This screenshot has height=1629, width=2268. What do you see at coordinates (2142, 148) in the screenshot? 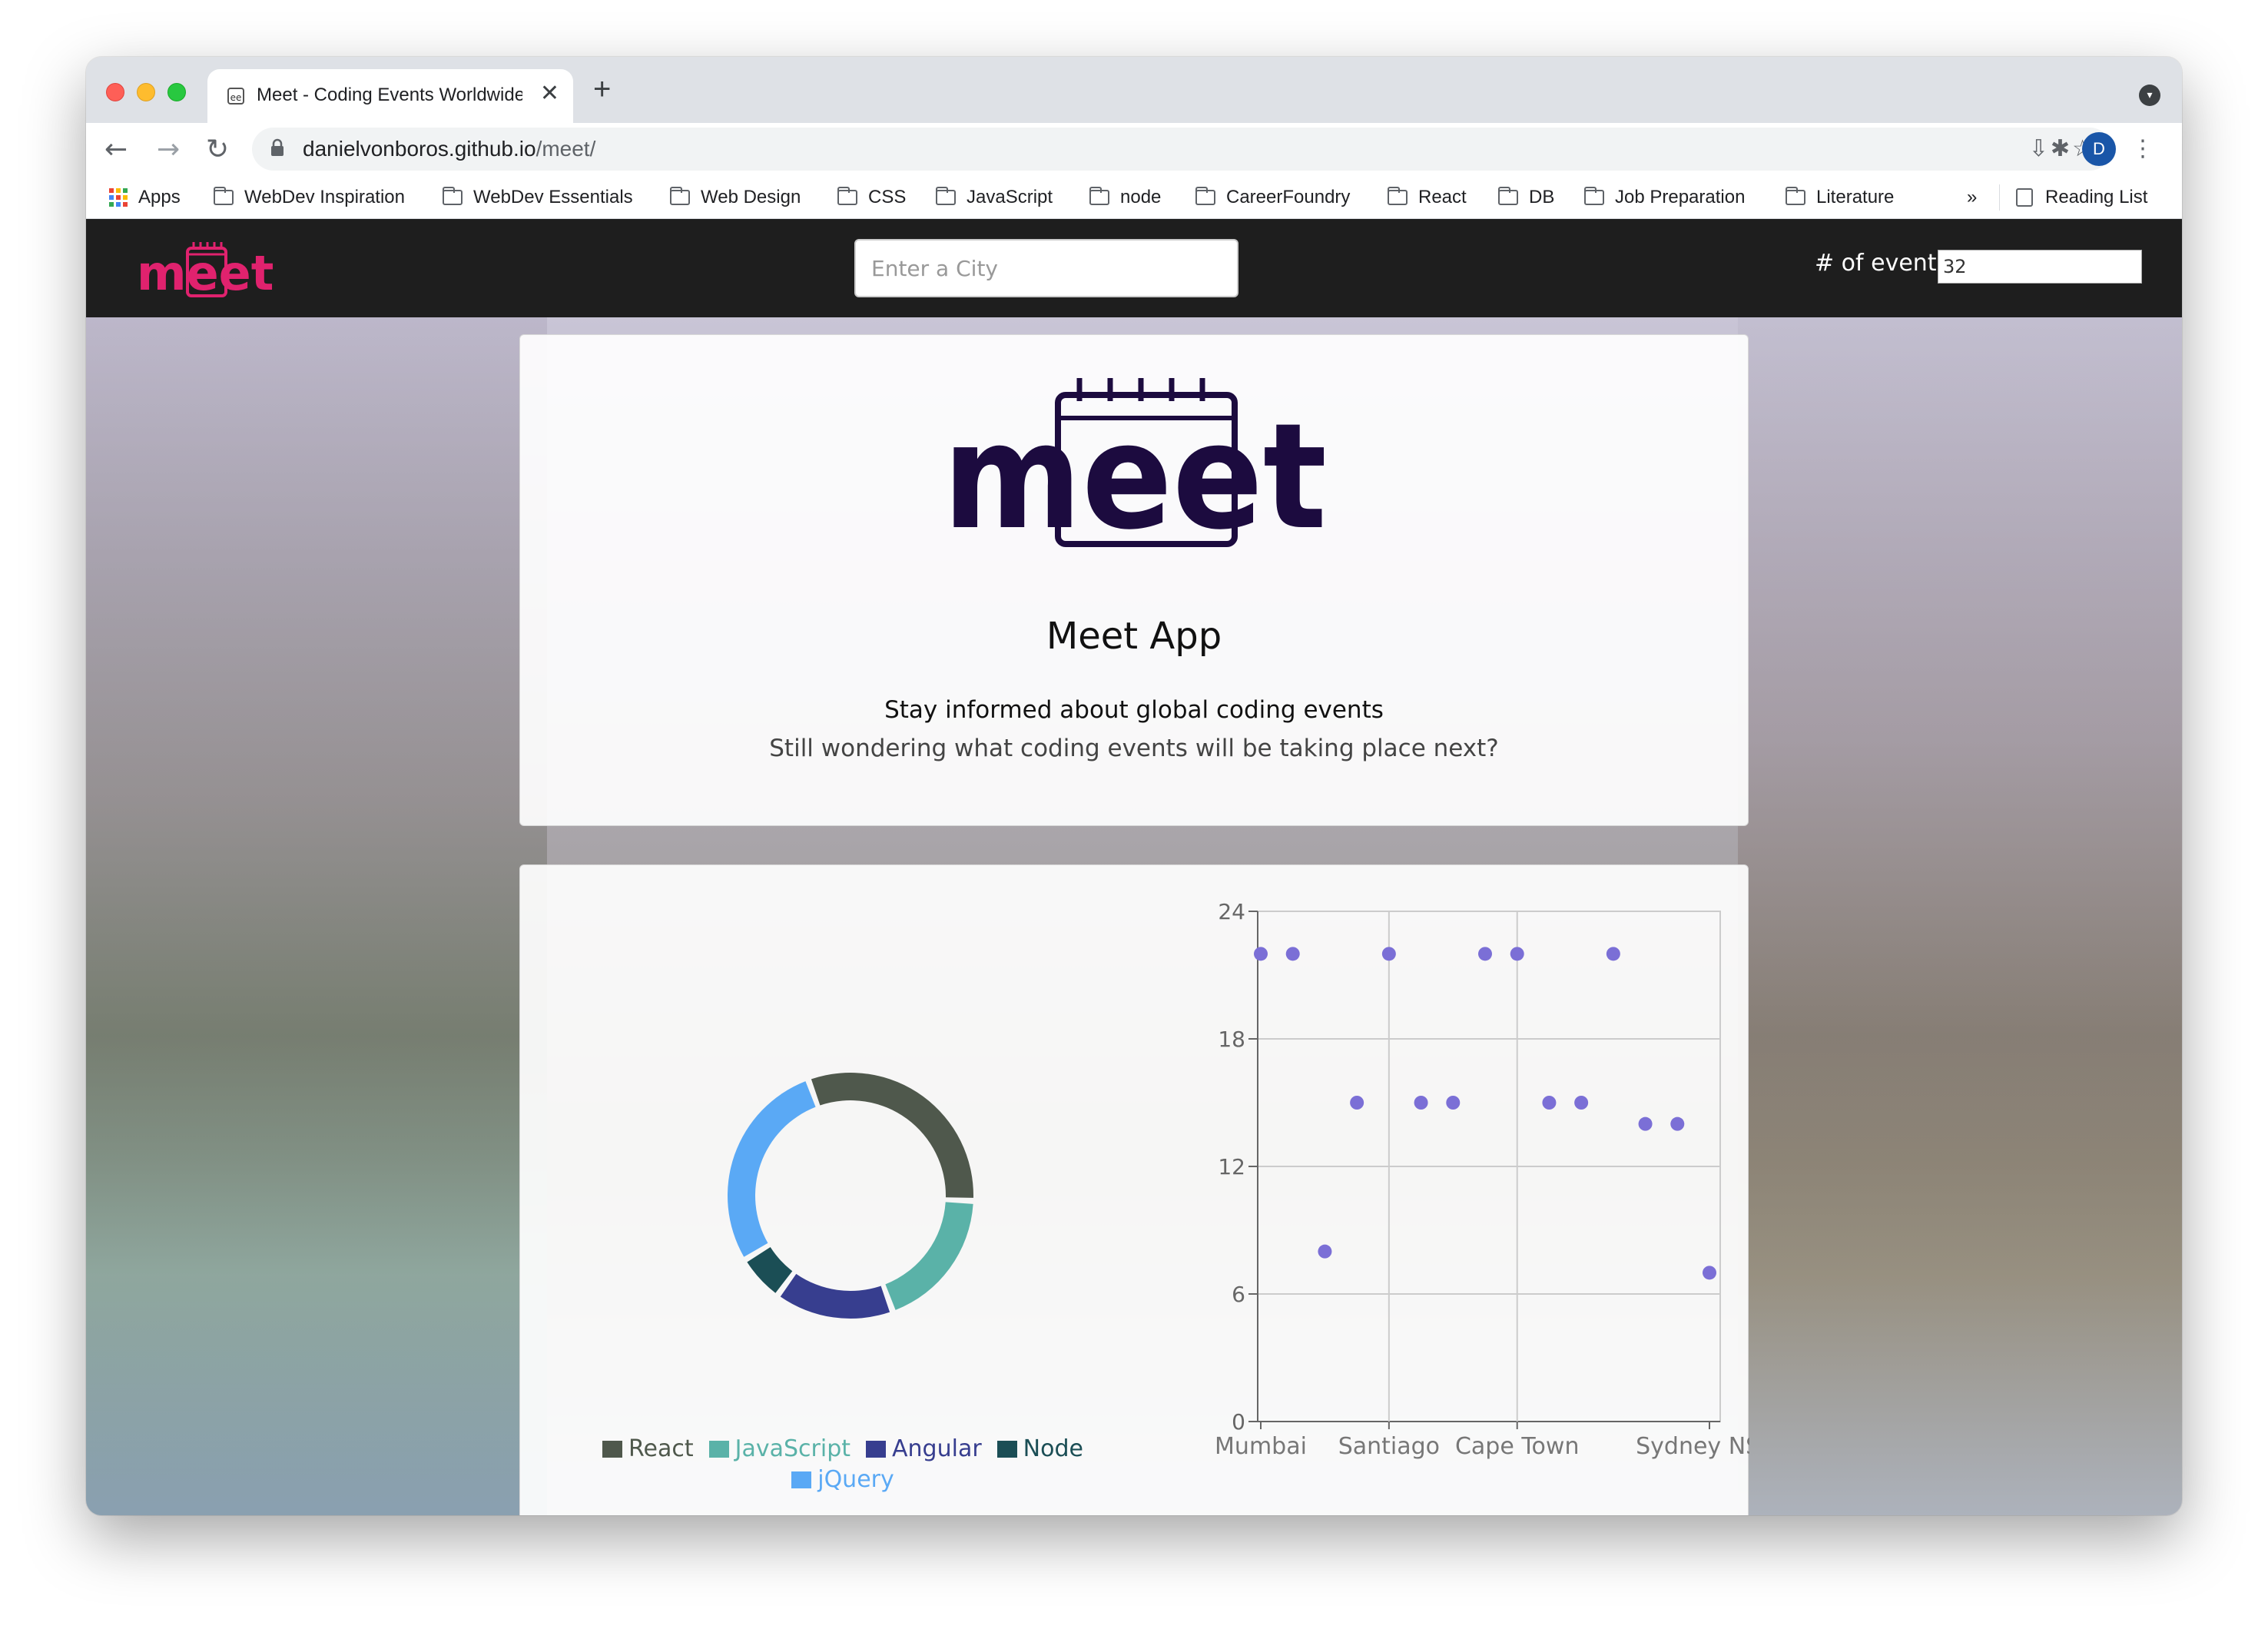
I see `browser-menu-icon: ⋮` at bounding box center [2142, 148].